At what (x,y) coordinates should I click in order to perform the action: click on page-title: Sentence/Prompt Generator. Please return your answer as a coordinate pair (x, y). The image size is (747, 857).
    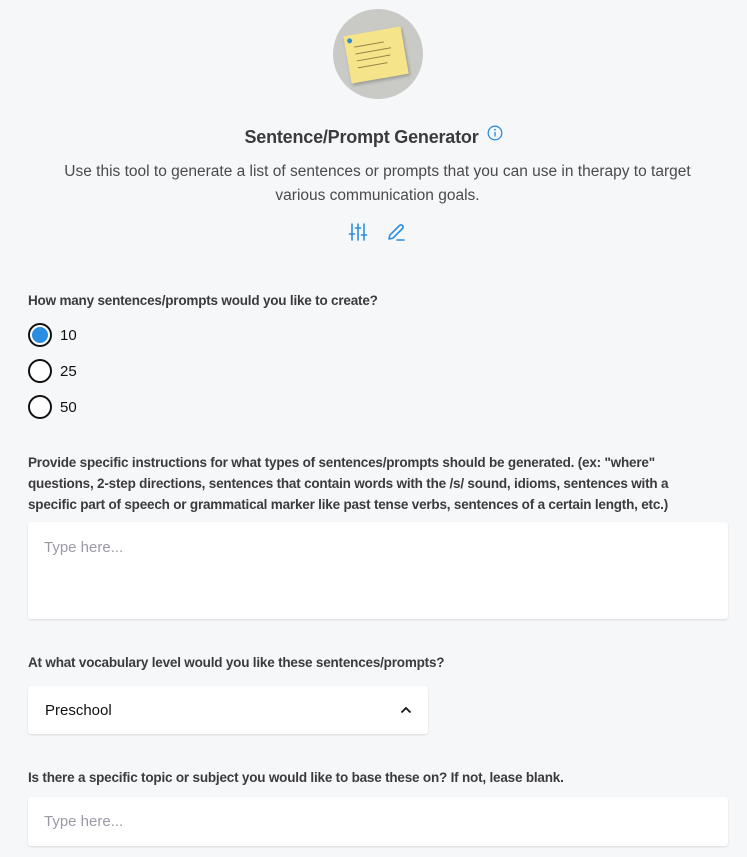
    Looking at the image, I should click on (361, 137).